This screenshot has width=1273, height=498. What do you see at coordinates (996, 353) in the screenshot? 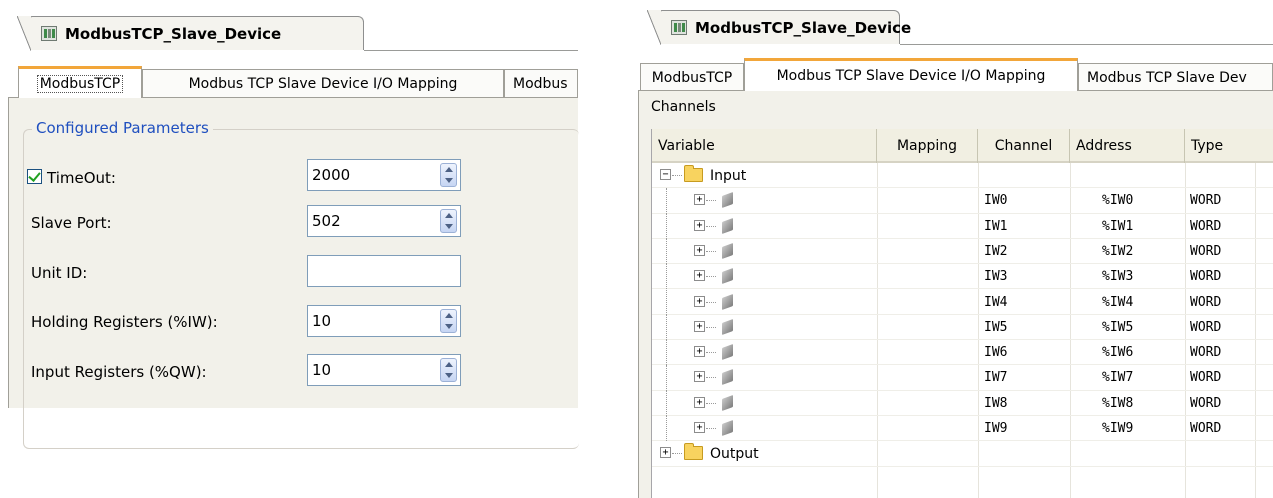
I see `channel-cell: IW6` at bounding box center [996, 353].